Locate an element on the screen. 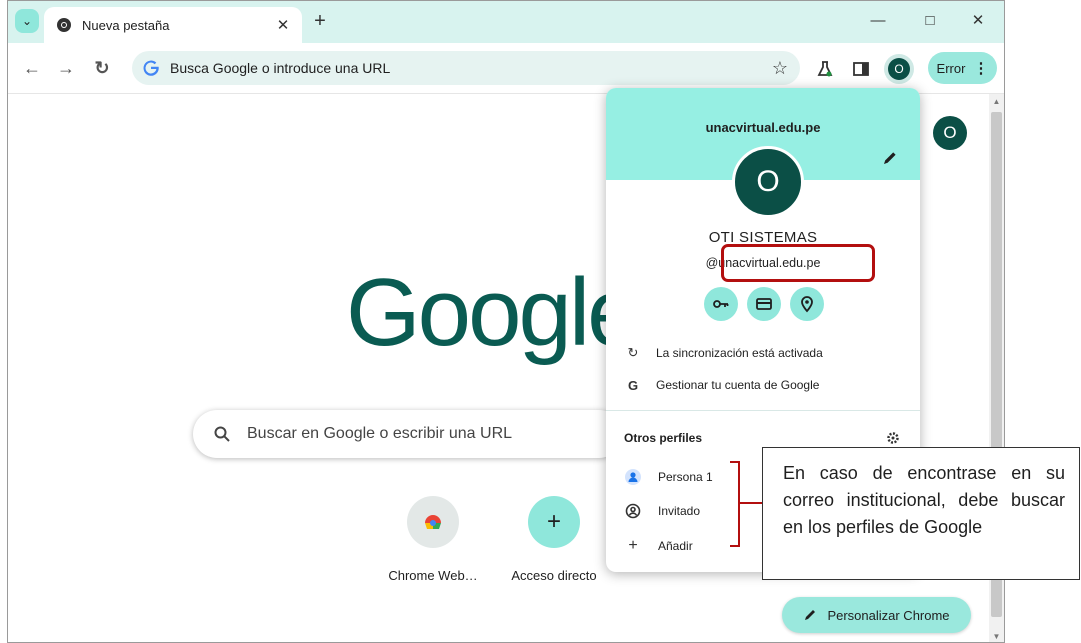 This screenshot has height=643, width=1081. scroll-down-icon: ▼ is located at coordinates (996, 636).